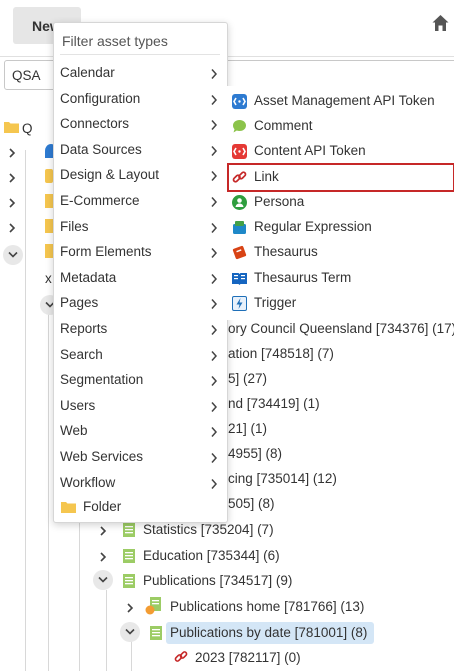  What do you see at coordinates (239, 151) in the screenshot?
I see `content-api-token-icon` at bounding box center [239, 151].